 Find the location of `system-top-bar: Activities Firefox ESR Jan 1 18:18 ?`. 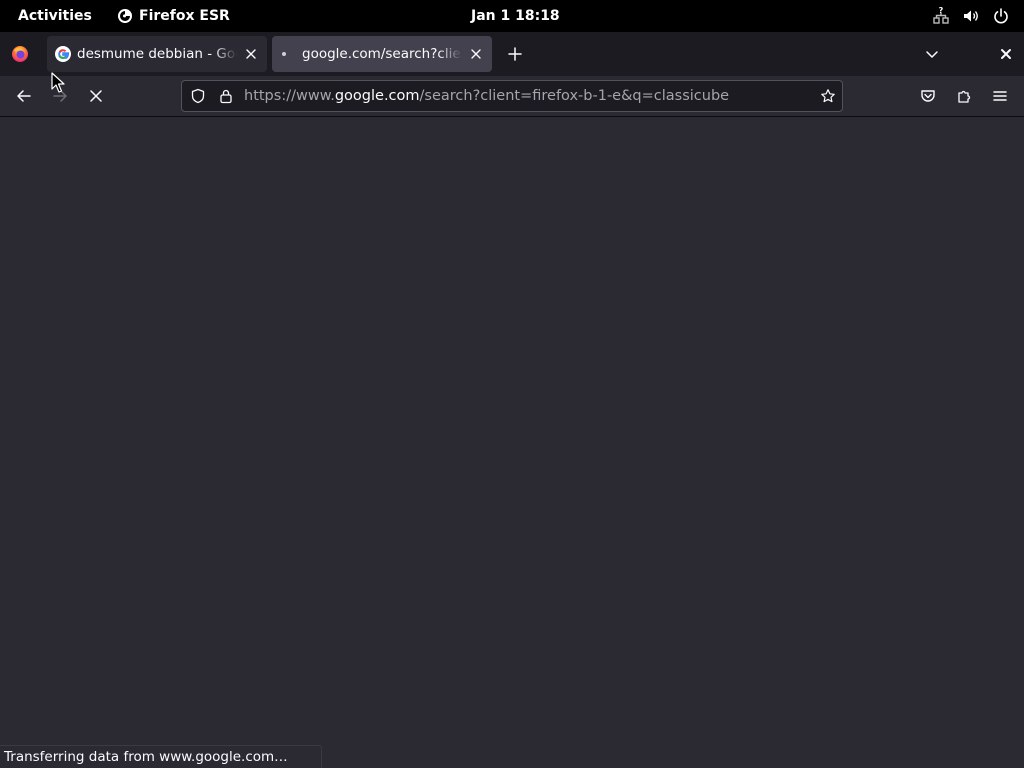

system-top-bar: Activities Firefox ESR Jan 1 18:18 ? is located at coordinates (512, 16).